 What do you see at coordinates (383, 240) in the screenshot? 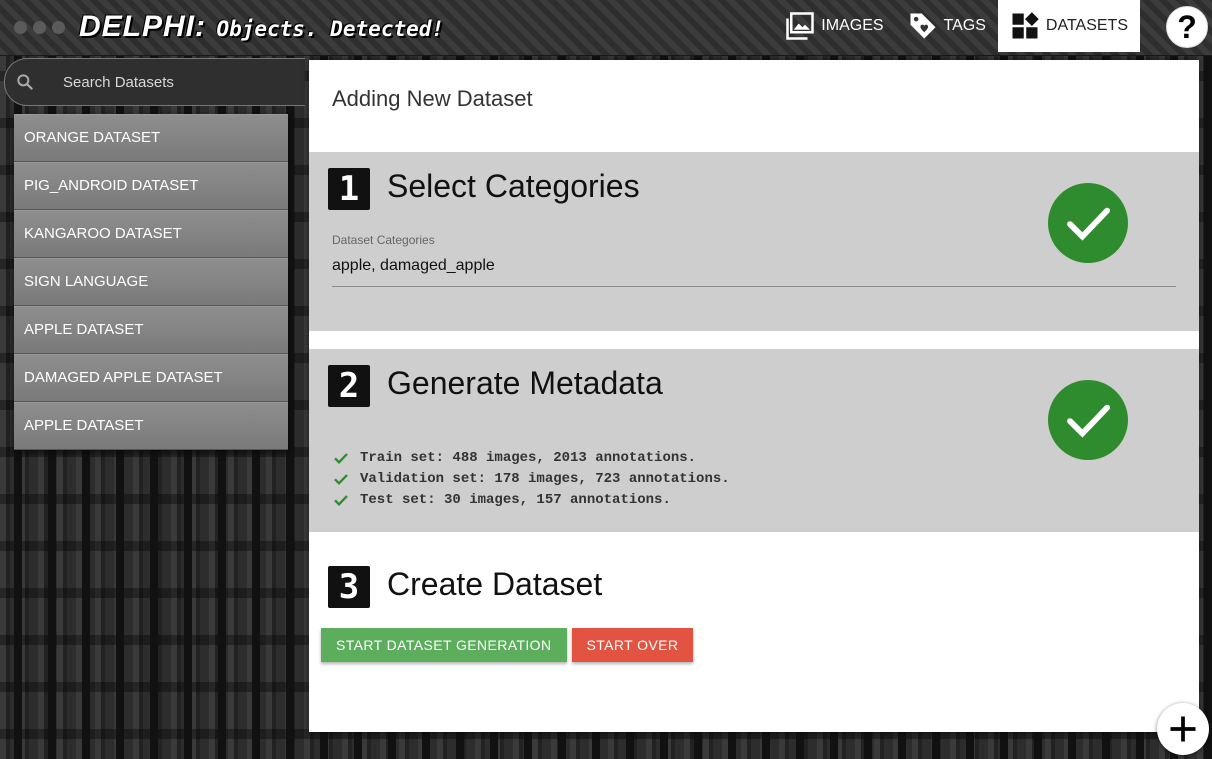
I see `categories-field-label: Dataset Categories` at bounding box center [383, 240].